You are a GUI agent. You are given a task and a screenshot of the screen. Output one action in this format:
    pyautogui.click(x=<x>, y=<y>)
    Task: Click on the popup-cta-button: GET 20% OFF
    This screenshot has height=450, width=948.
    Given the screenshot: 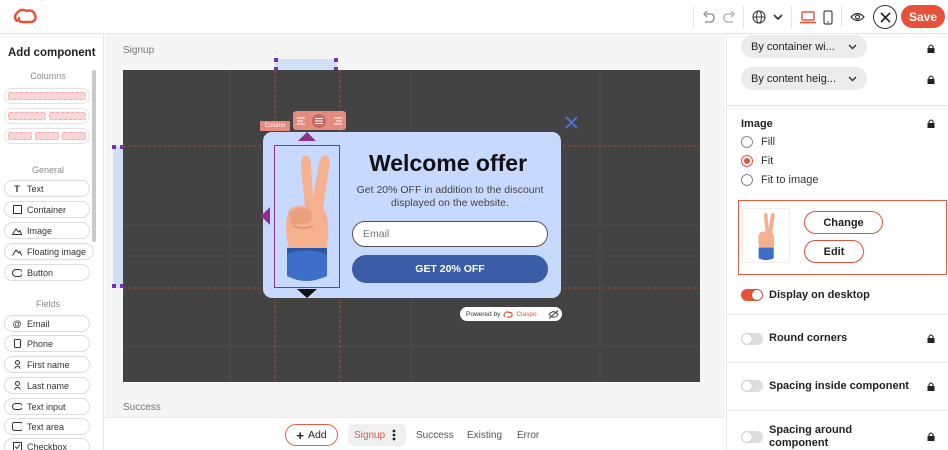 What is the action you would take?
    pyautogui.click(x=450, y=269)
    